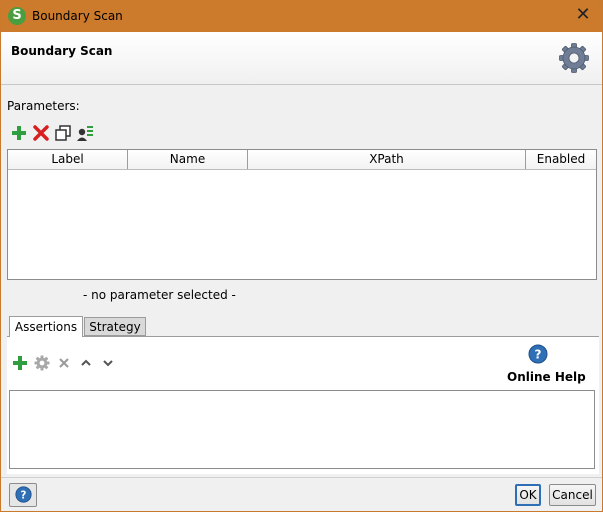 This screenshot has width=603, height=512. I want to click on dialog-header: Boundary Scan, so click(301, 58).